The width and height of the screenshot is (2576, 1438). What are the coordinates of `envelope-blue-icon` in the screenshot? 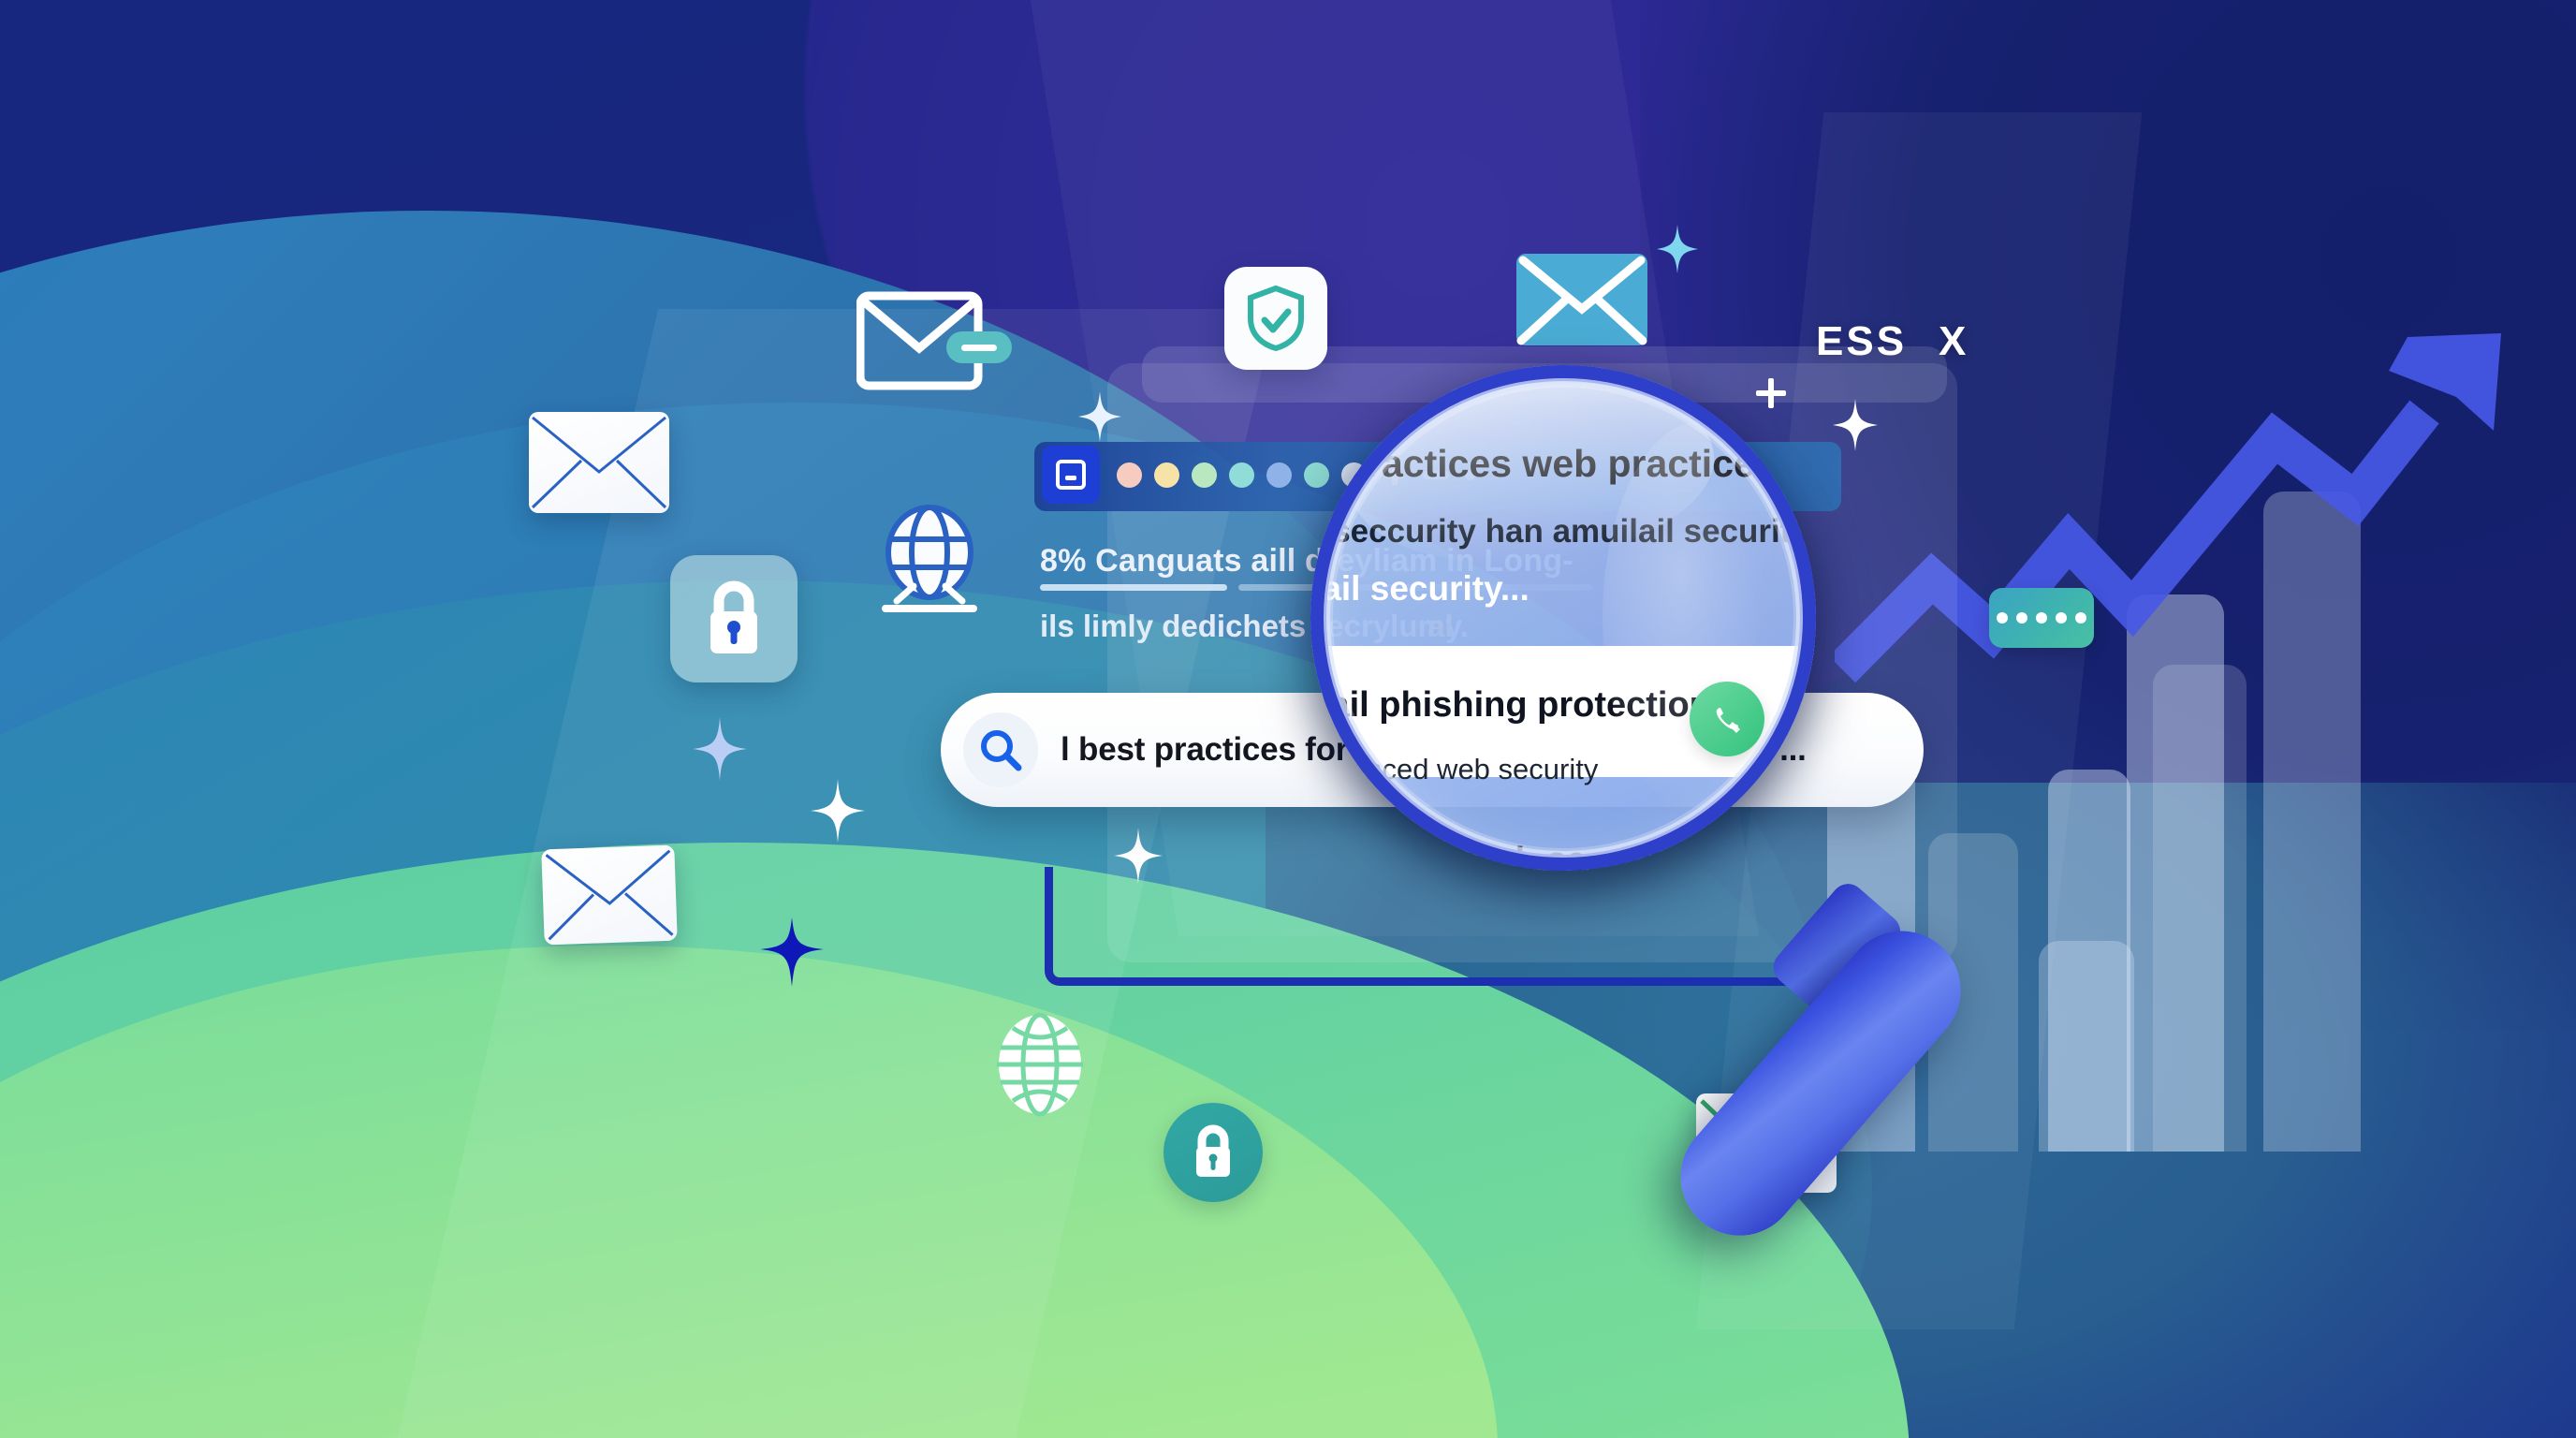 It's located at (1582, 299).